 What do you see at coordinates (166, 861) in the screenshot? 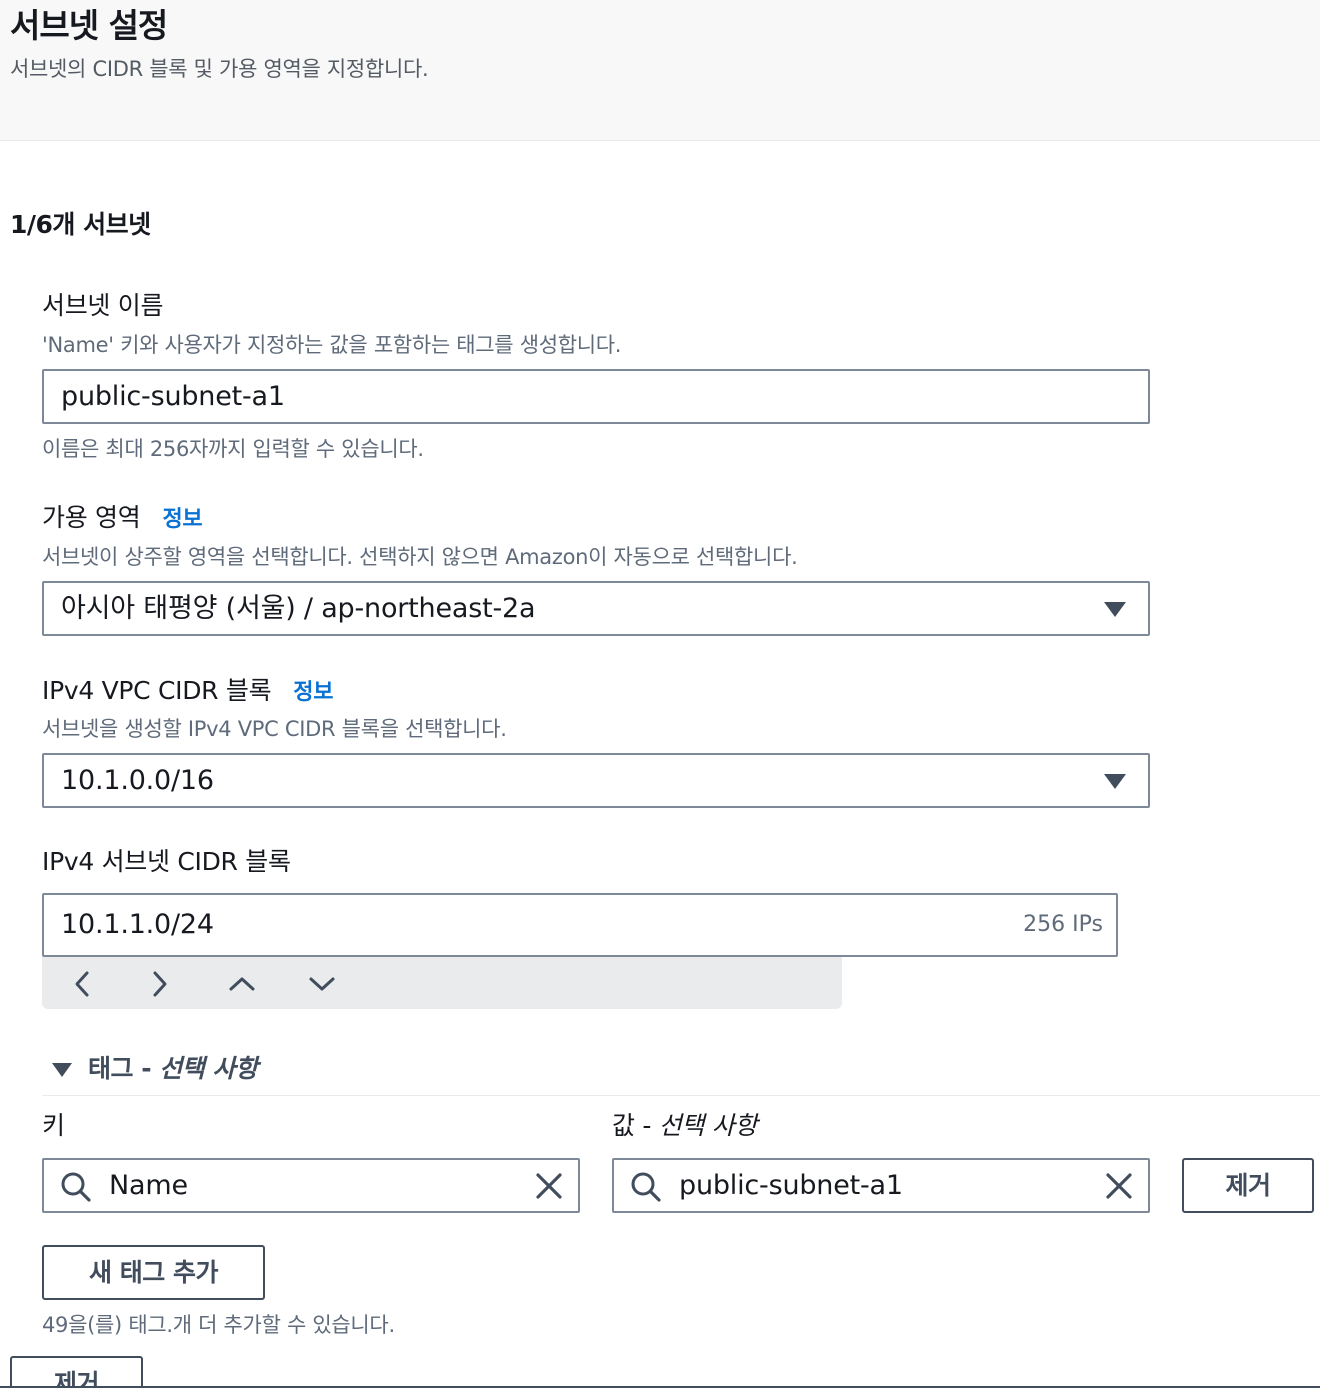
I see `subnet-cidr-label: IPv4 서브넷 CIDR 블록` at bounding box center [166, 861].